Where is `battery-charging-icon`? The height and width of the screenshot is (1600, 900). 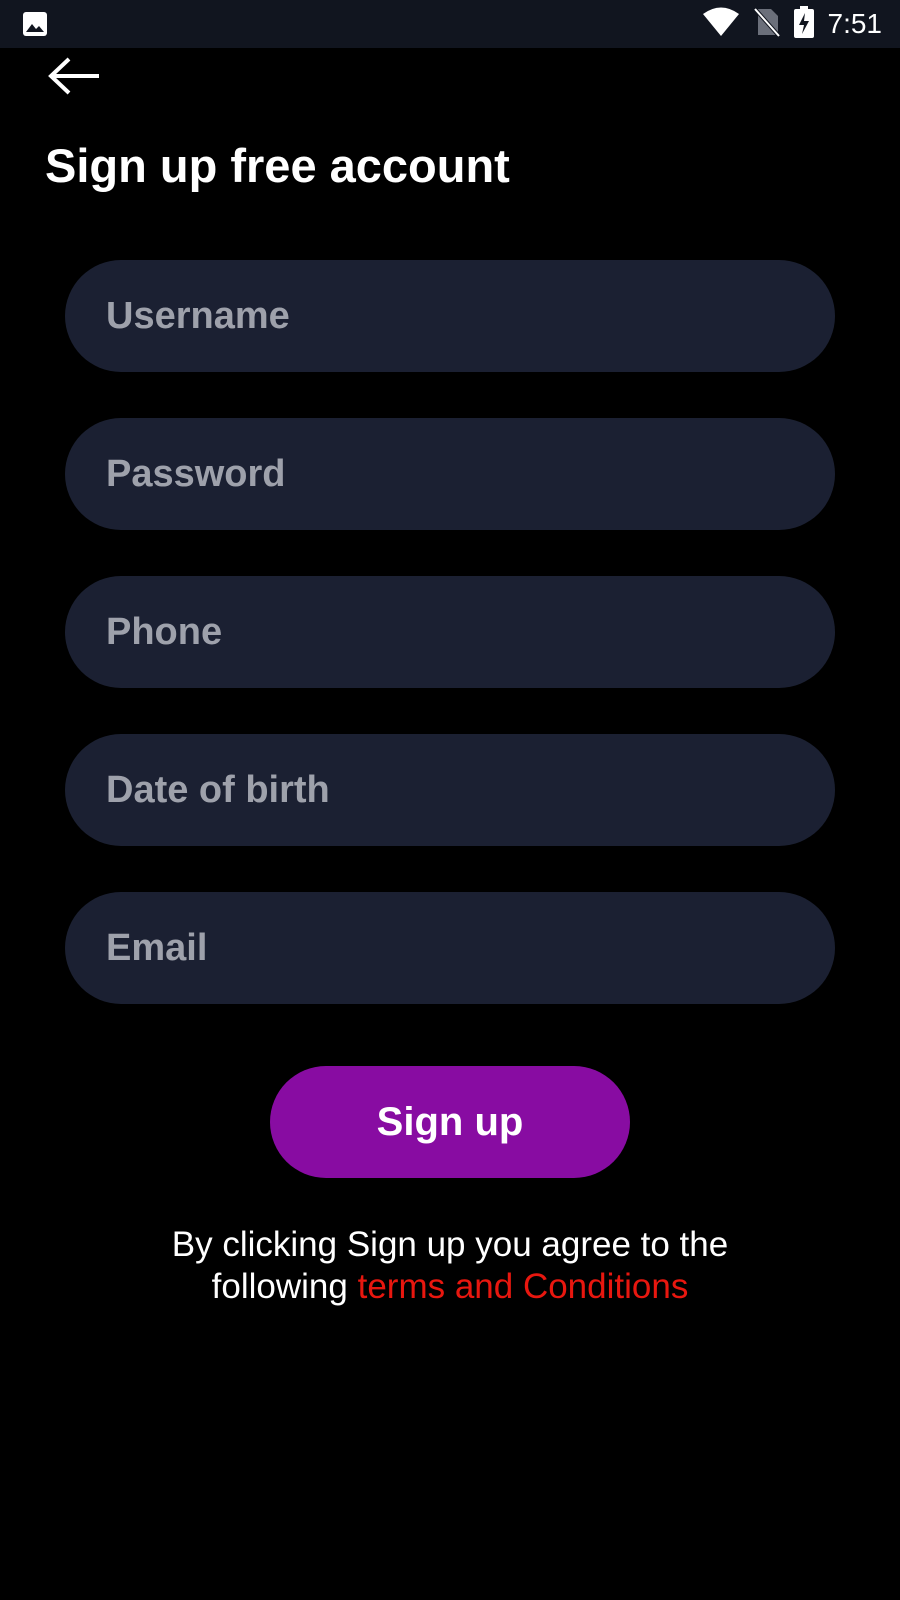
battery-charging-icon is located at coordinates (803, 24).